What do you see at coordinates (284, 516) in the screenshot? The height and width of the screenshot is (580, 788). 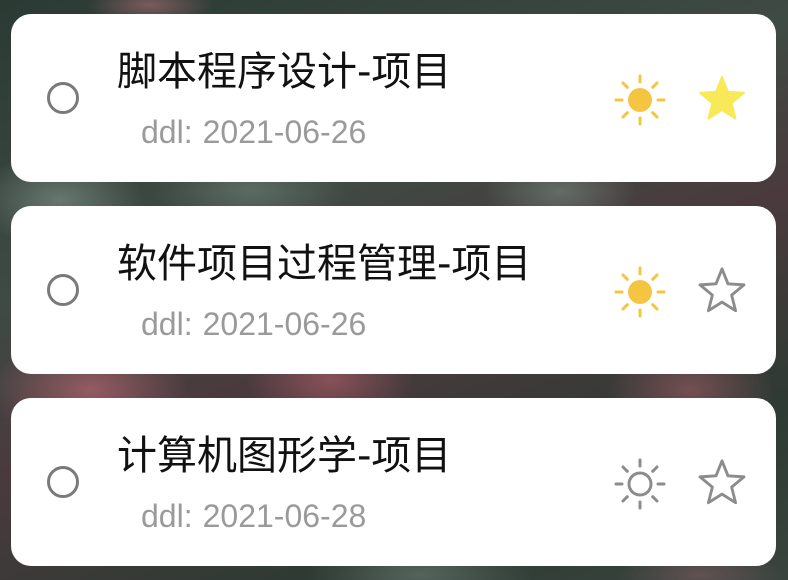 I see `deadline-date: 2021-06-28` at bounding box center [284, 516].